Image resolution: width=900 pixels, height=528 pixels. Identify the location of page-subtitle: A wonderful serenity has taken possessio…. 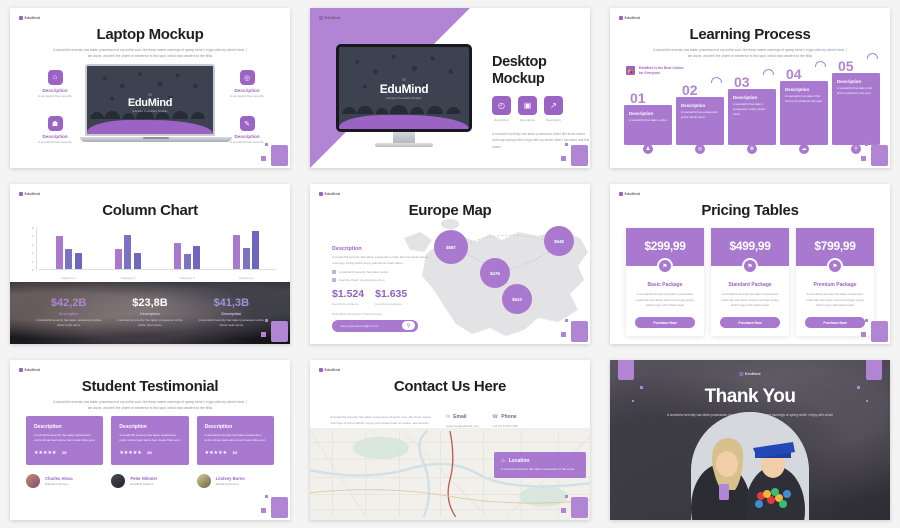
(150, 405).